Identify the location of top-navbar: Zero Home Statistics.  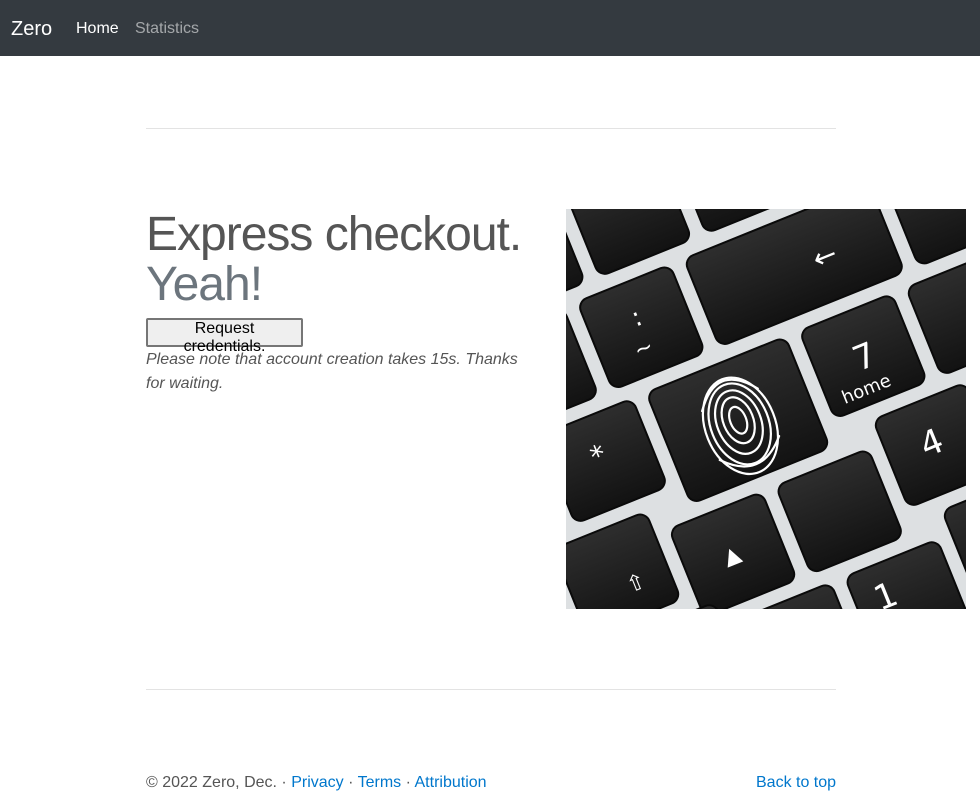
(490, 28).